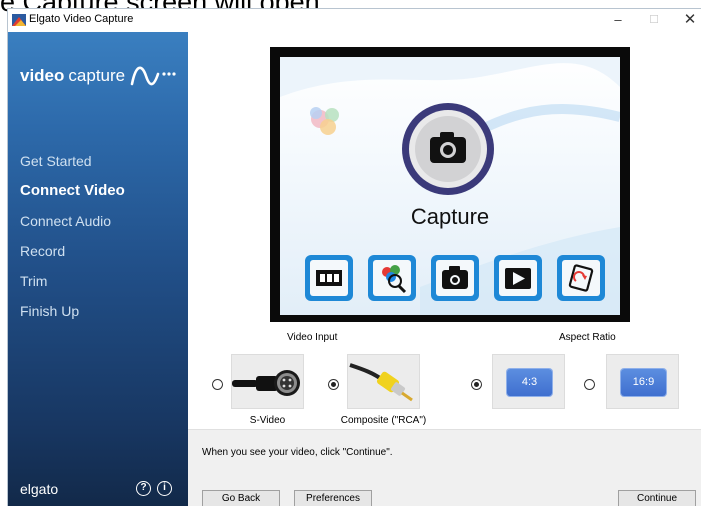  What do you see at coordinates (448, 149) in the screenshot?
I see `camera-icon` at bounding box center [448, 149].